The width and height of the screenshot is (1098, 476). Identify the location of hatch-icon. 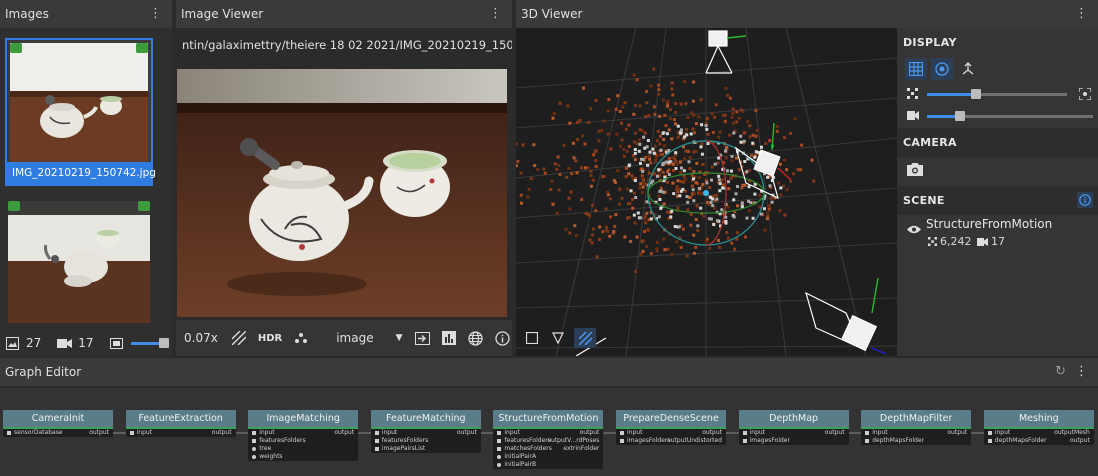
(238, 338).